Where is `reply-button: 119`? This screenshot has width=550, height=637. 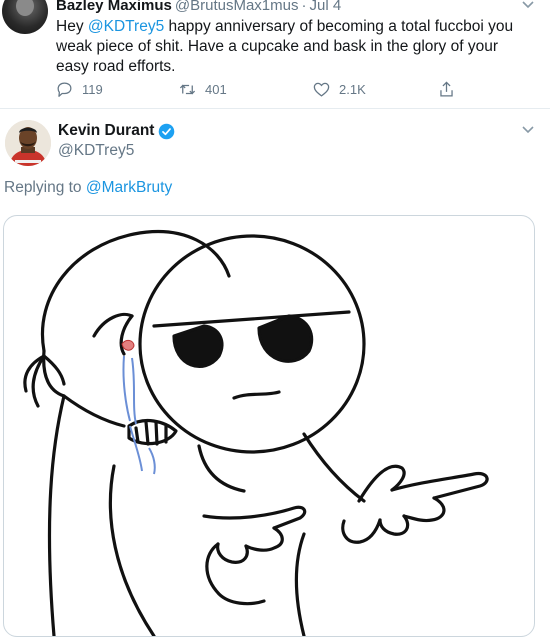
reply-button: 119 is located at coordinates (79, 89).